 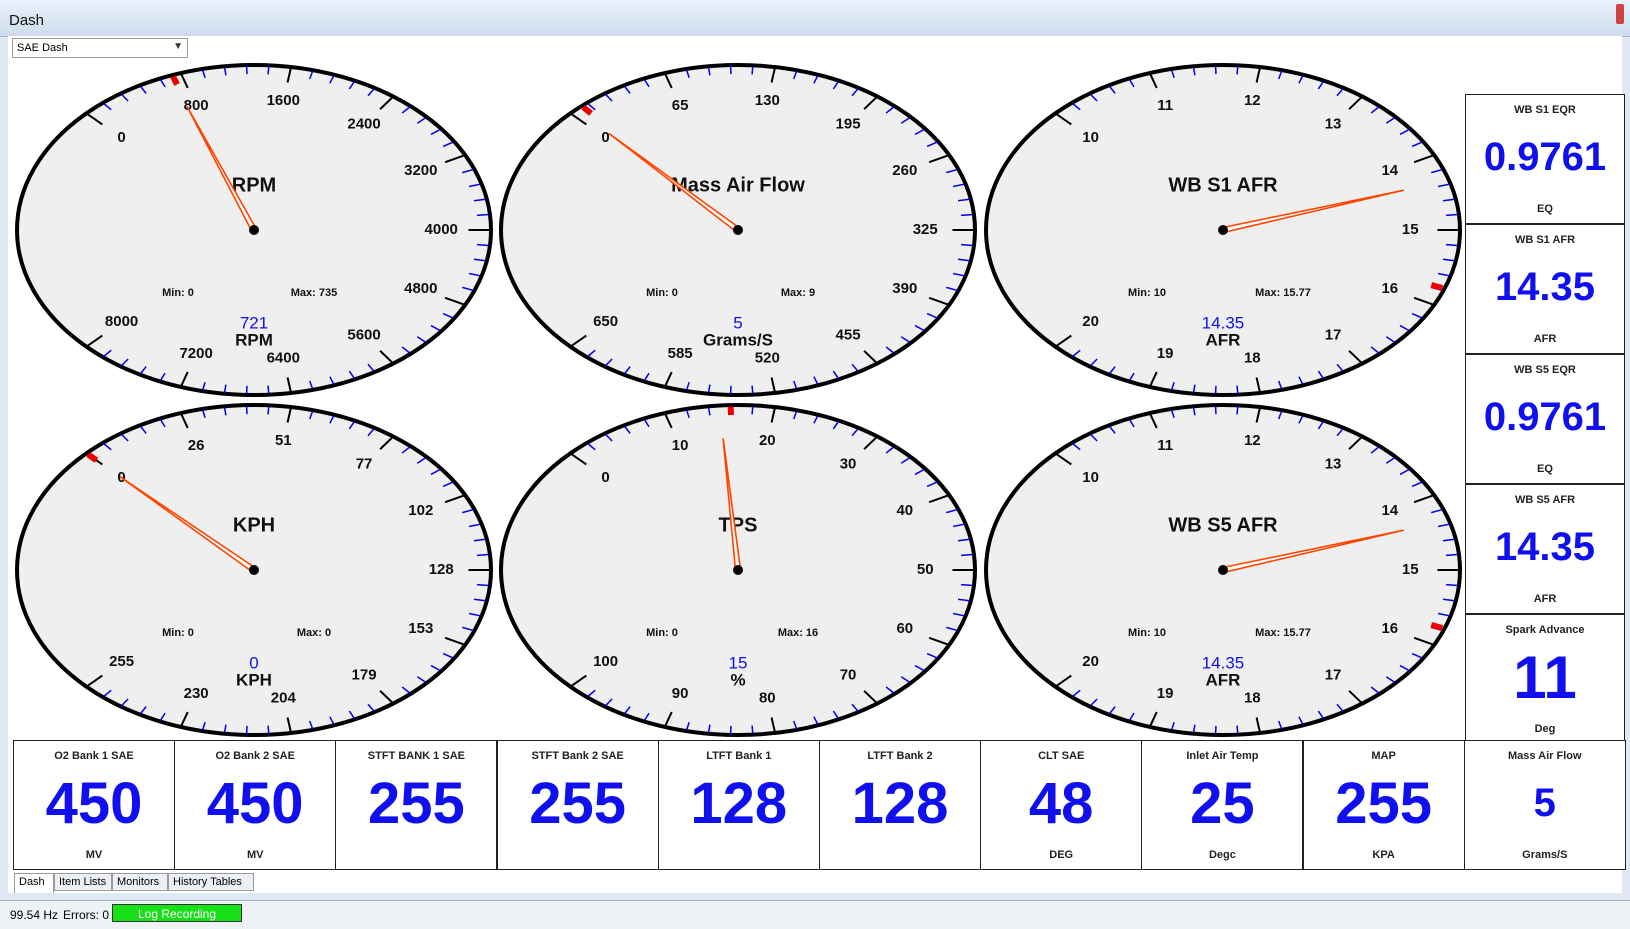 What do you see at coordinates (254, 570) in the screenshot?
I see `kph-needle-hub` at bounding box center [254, 570].